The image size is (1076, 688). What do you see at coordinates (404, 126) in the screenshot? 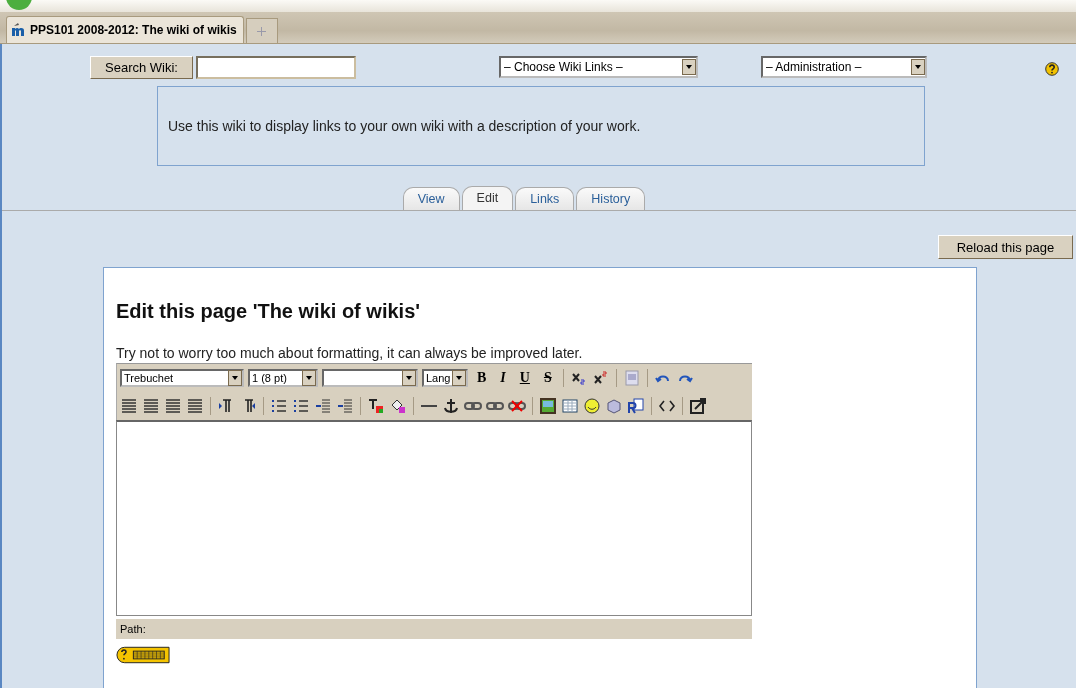
I see `description-text: Use this wiki to display links to your own wiki with a description of your work.` at bounding box center [404, 126].